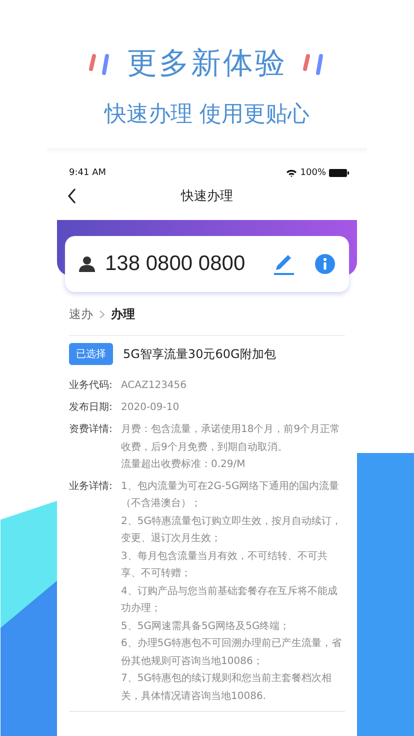 The height and width of the screenshot is (736, 414). What do you see at coordinates (292, 173) in the screenshot?
I see `wifi-icon` at bounding box center [292, 173].